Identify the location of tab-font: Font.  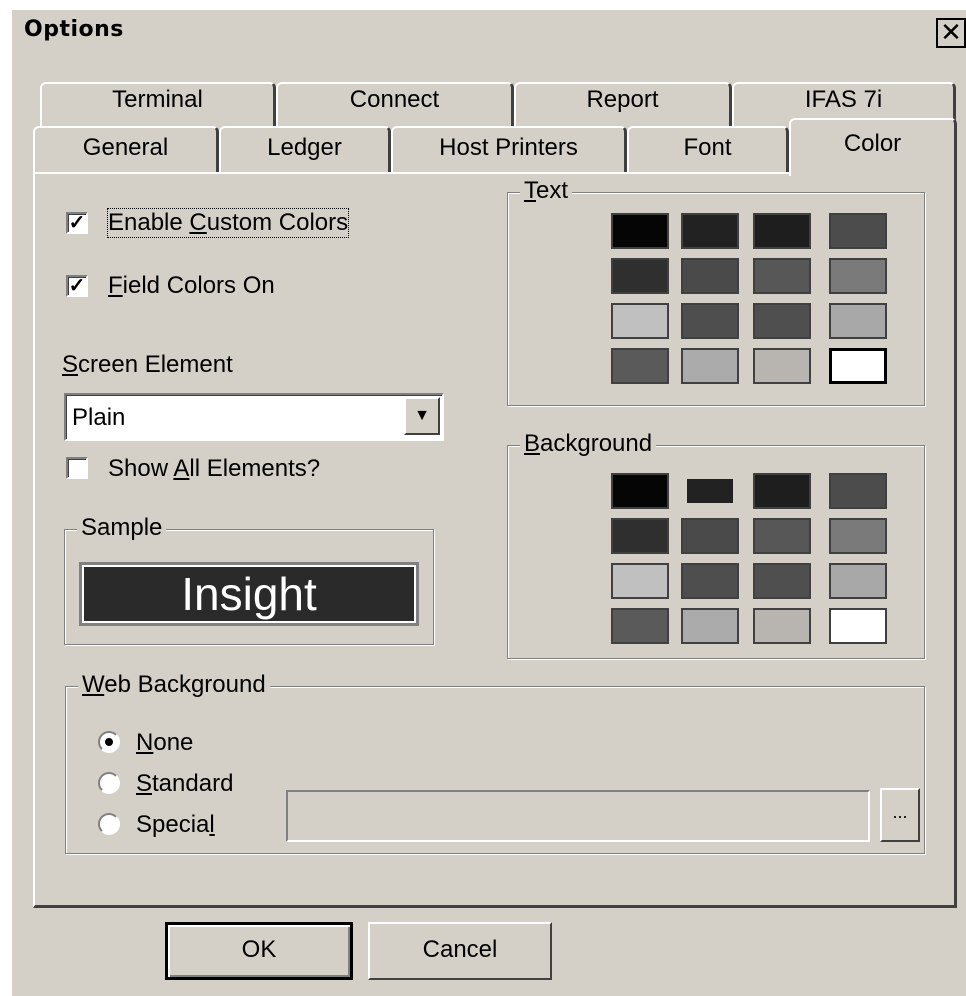
(708, 149).